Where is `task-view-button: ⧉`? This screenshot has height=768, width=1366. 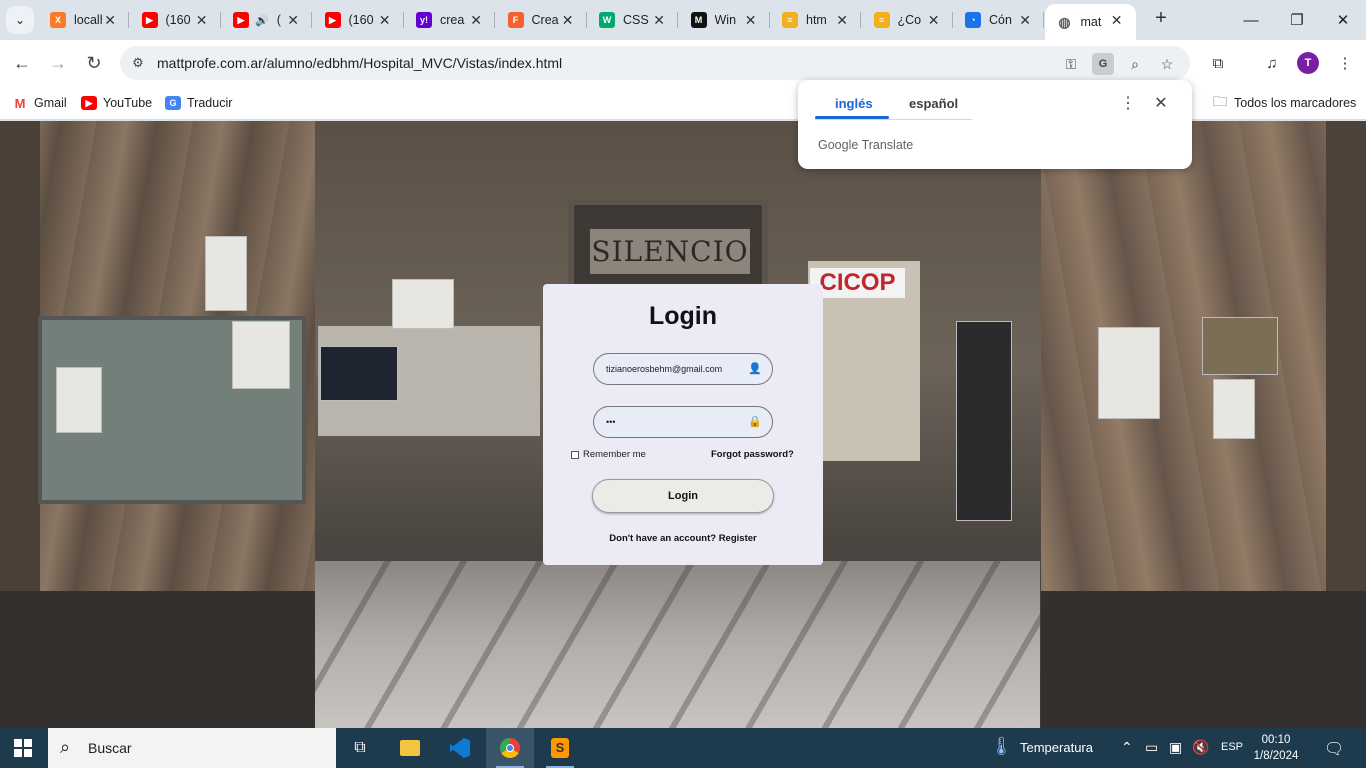
task-view-button: ⧉ is located at coordinates (360, 748).